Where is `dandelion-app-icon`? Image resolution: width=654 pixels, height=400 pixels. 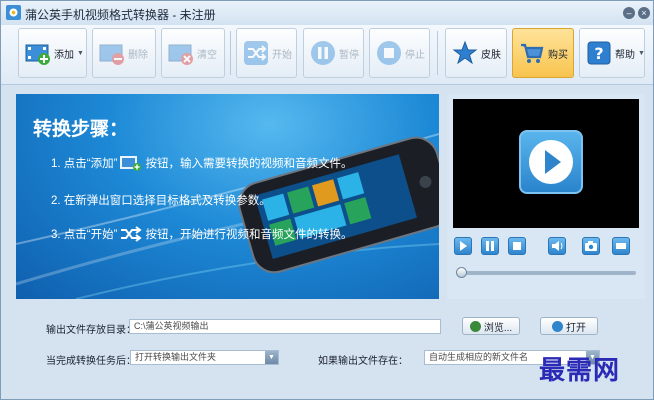
dandelion-app-icon is located at coordinates (13, 12).